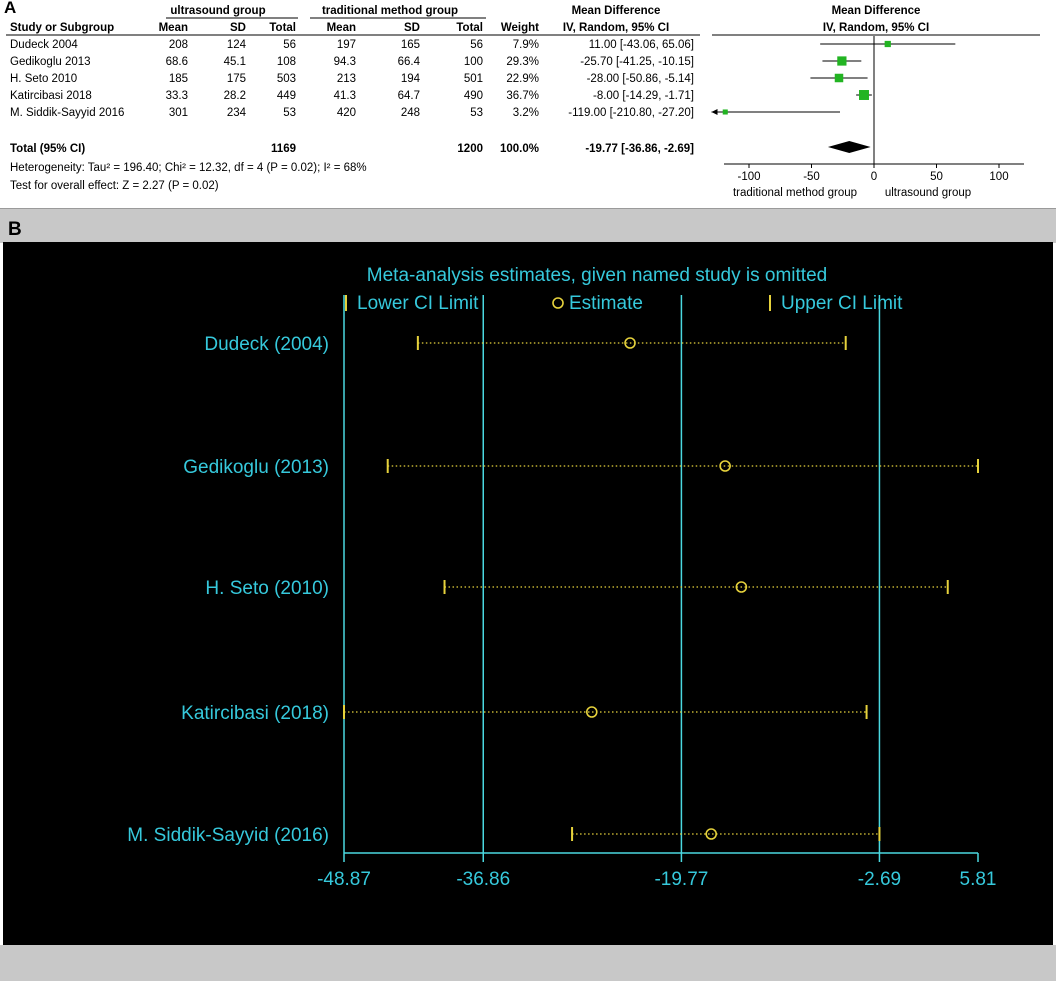 This screenshot has height=981, width=1056. I want to click on row-study: Dudeck 2004, so click(44, 45).